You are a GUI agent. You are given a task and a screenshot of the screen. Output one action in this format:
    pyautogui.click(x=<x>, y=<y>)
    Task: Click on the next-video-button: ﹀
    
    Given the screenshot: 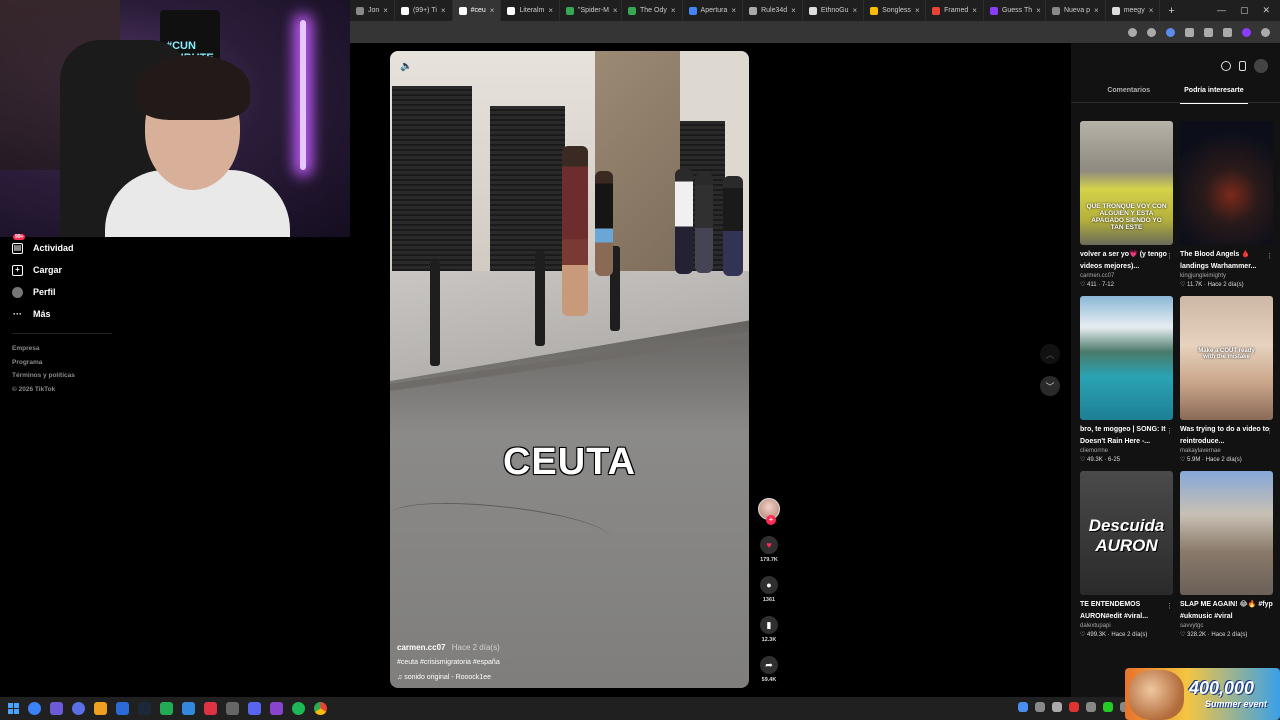 What is the action you would take?
    pyautogui.click(x=1050, y=386)
    